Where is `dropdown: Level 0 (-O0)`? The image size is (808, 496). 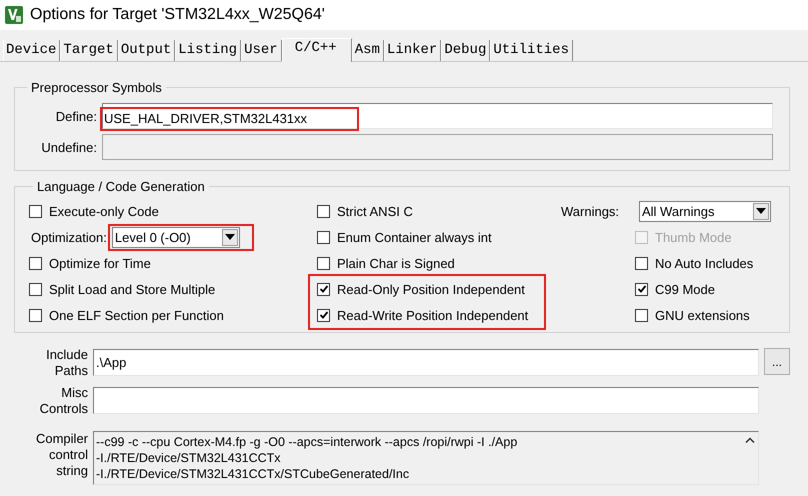 dropdown: Level 0 (-O0) is located at coordinates (176, 237).